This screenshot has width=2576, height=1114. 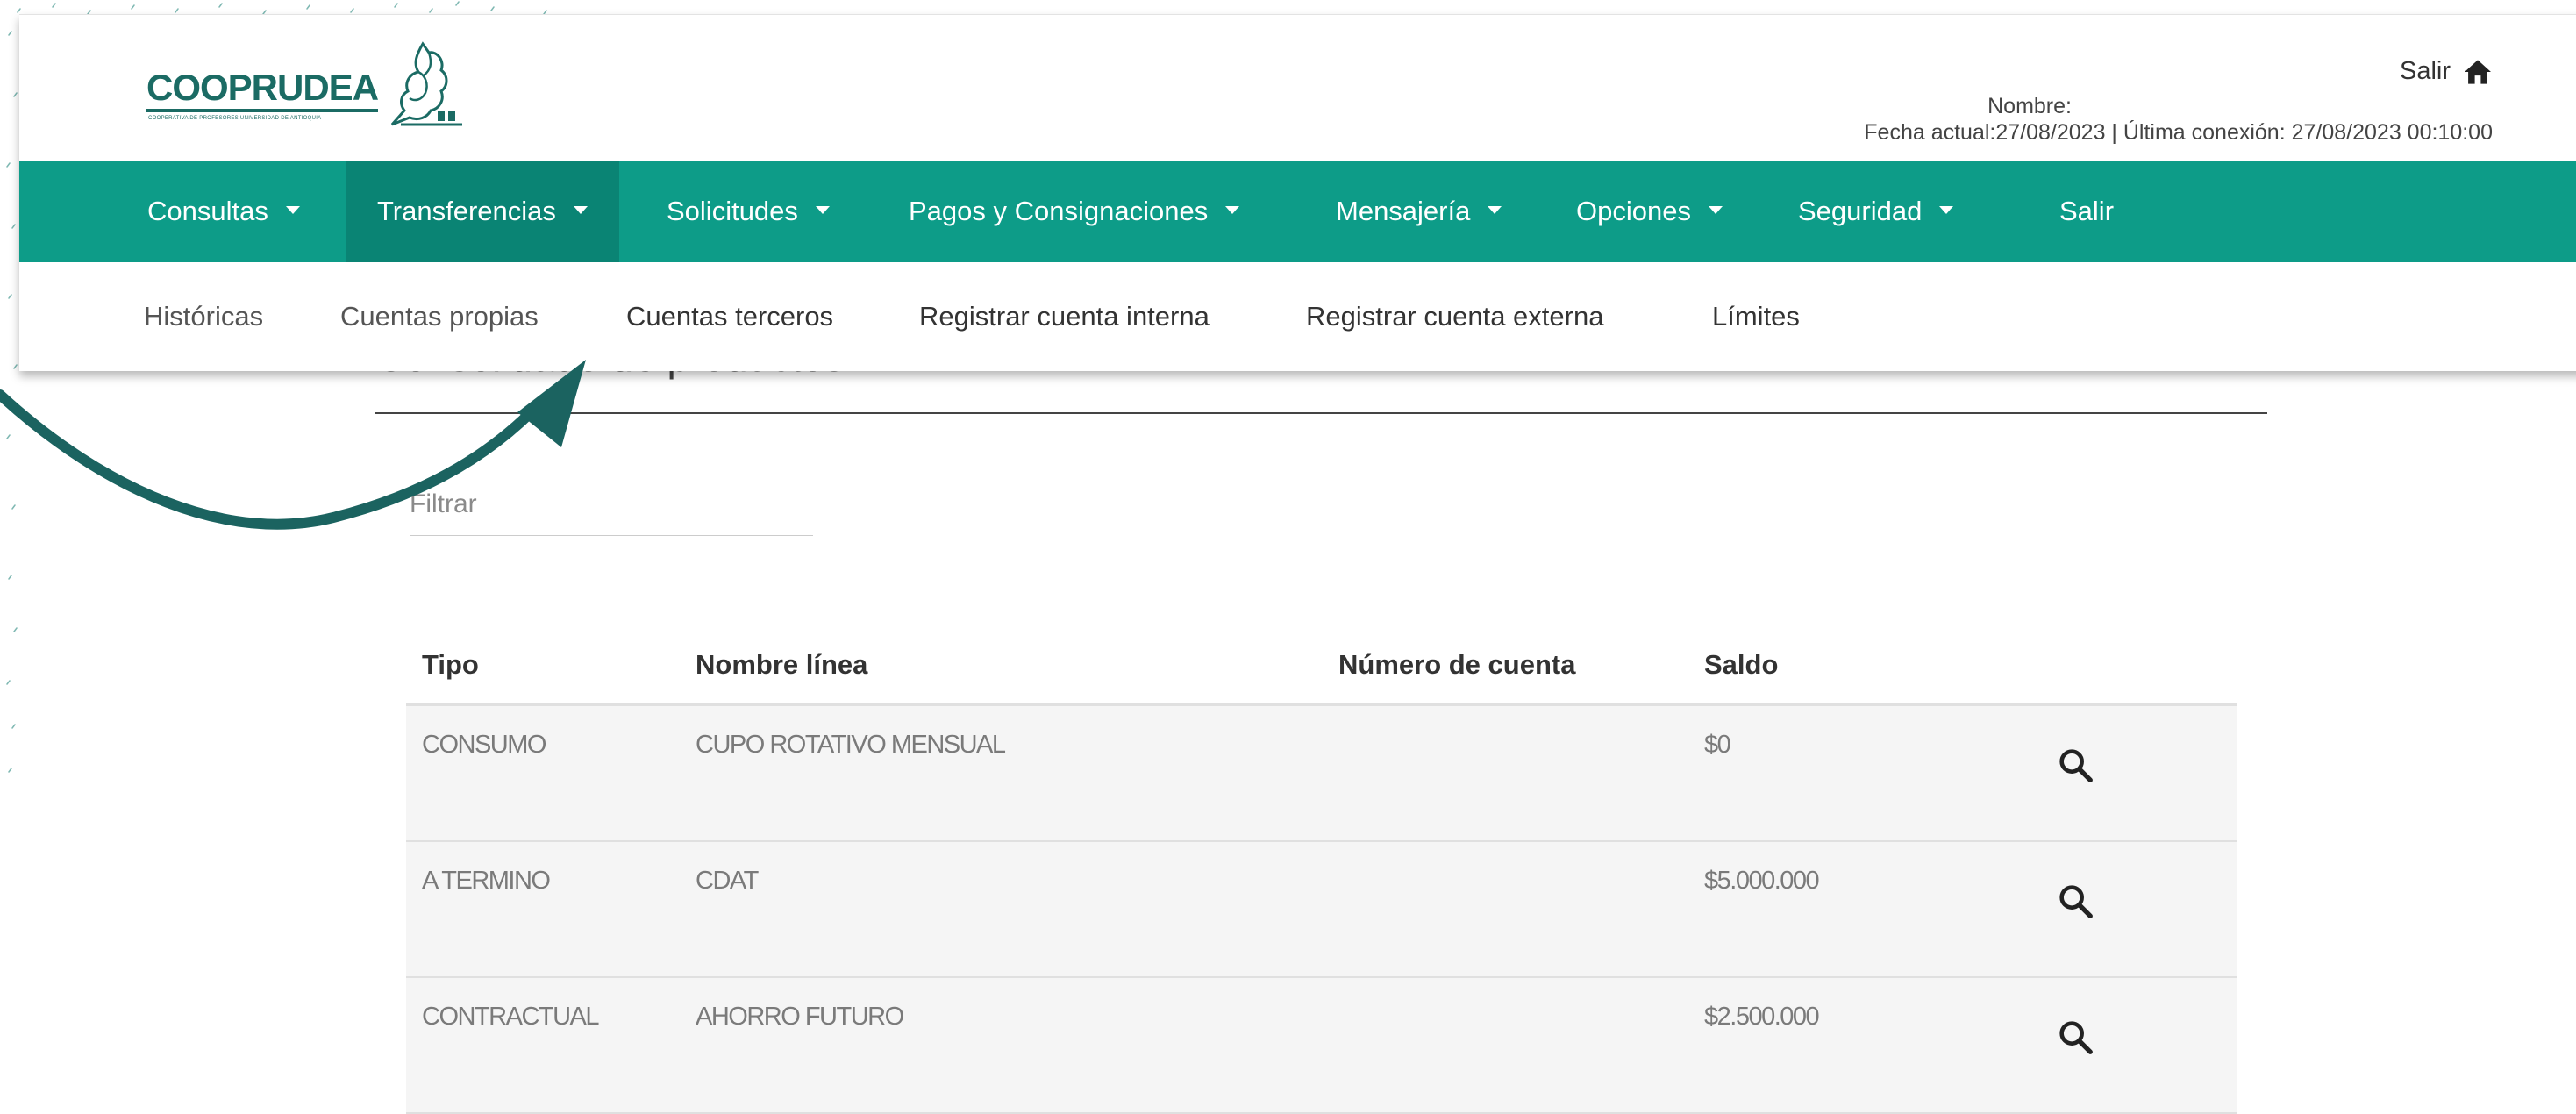 I want to click on top-salir-link: Salir, so click(x=2447, y=71).